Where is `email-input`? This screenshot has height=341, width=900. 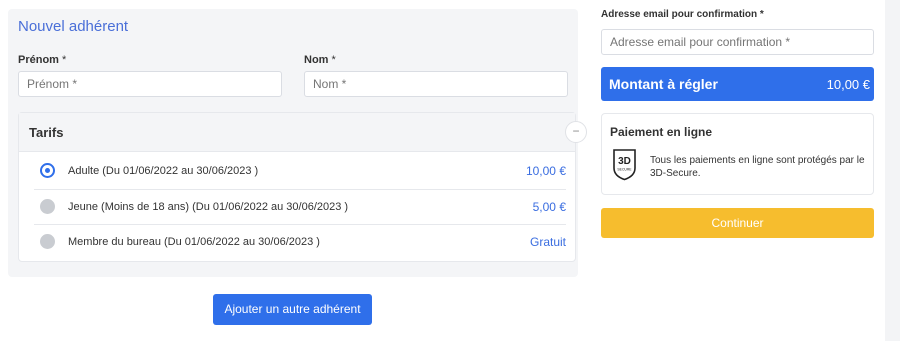 email-input is located at coordinates (737, 42).